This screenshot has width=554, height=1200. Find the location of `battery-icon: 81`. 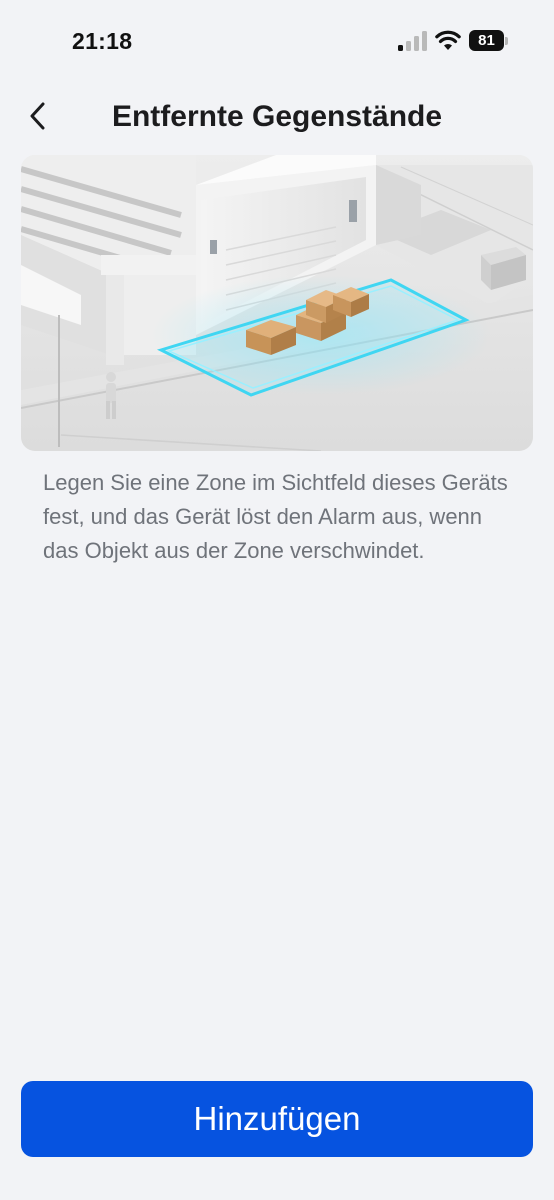

battery-icon: 81 is located at coordinates (489, 41).